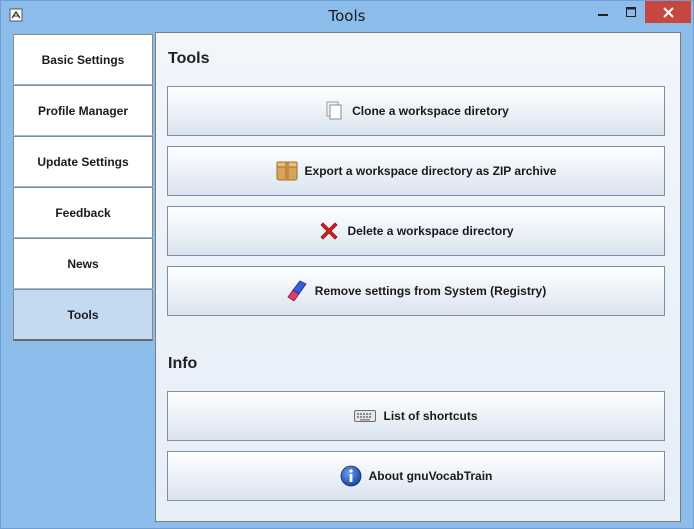 This screenshot has width=694, height=529. I want to click on info-section-title: Info, so click(183, 363).